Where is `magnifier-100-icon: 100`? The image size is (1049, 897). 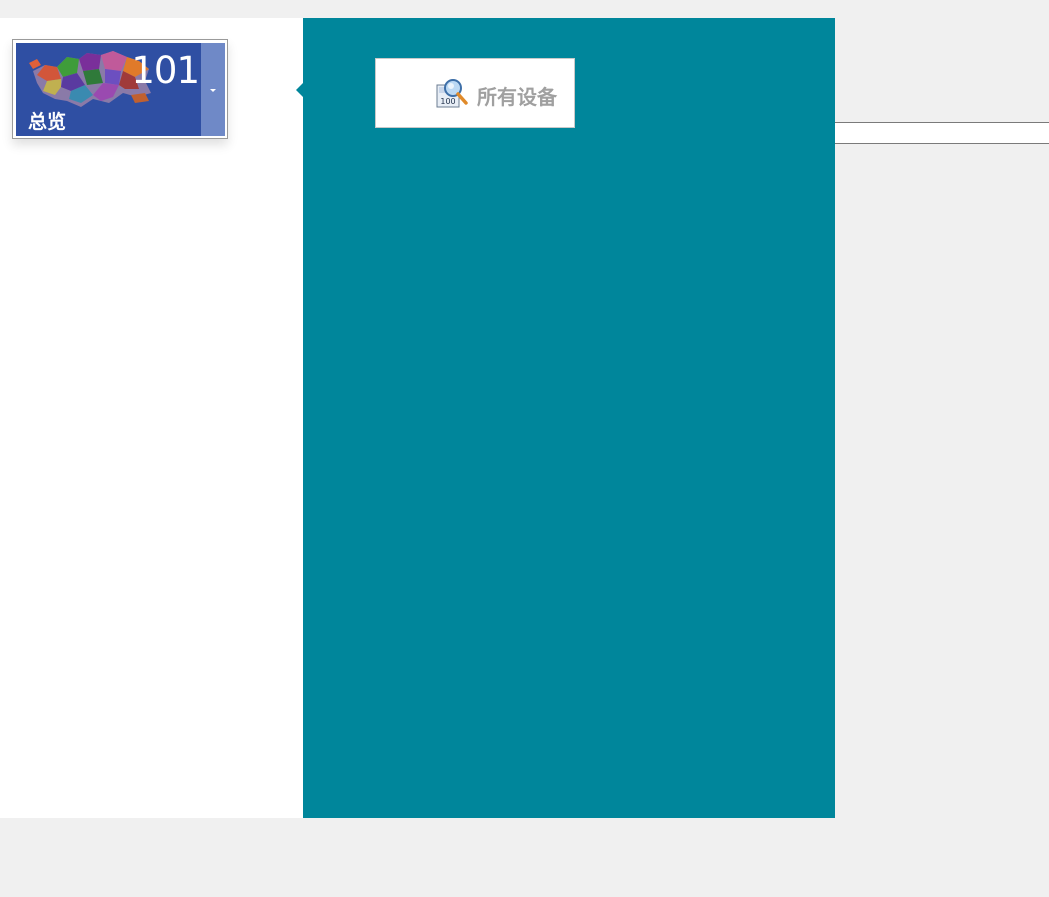
magnifier-100-icon: 100 is located at coordinates (452, 93).